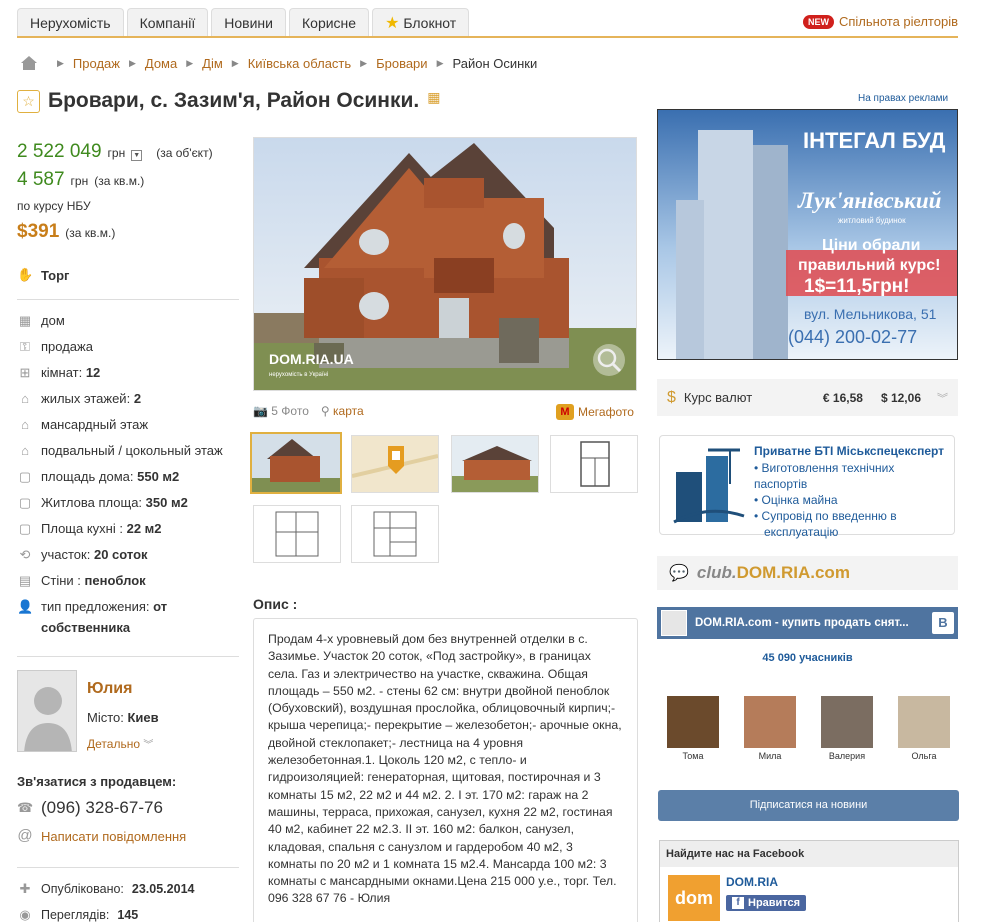 Image resolution: width=996 pixels, height=922 pixels. I want to click on param-row: ⌂ подвальный / цокольный этаж, so click(128, 456).